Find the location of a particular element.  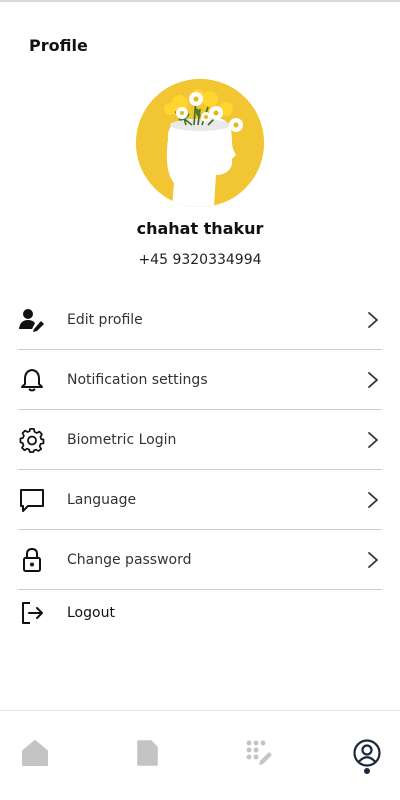

menu-item-label: Change password is located at coordinates (129, 559).